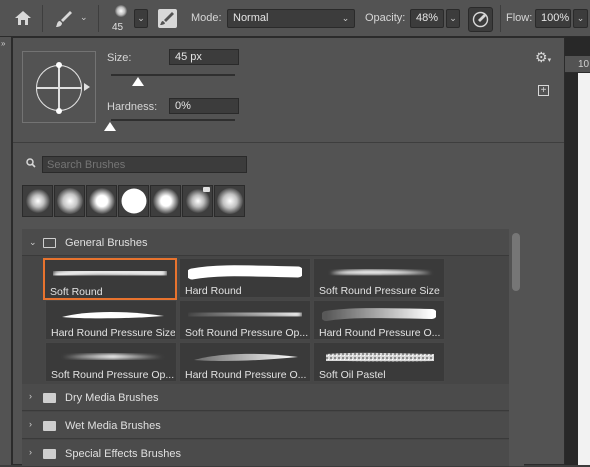 This screenshot has height=467, width=590. Describe the element at coordinates (23, 18) in the screenshot. I see `home-icon` at that location.